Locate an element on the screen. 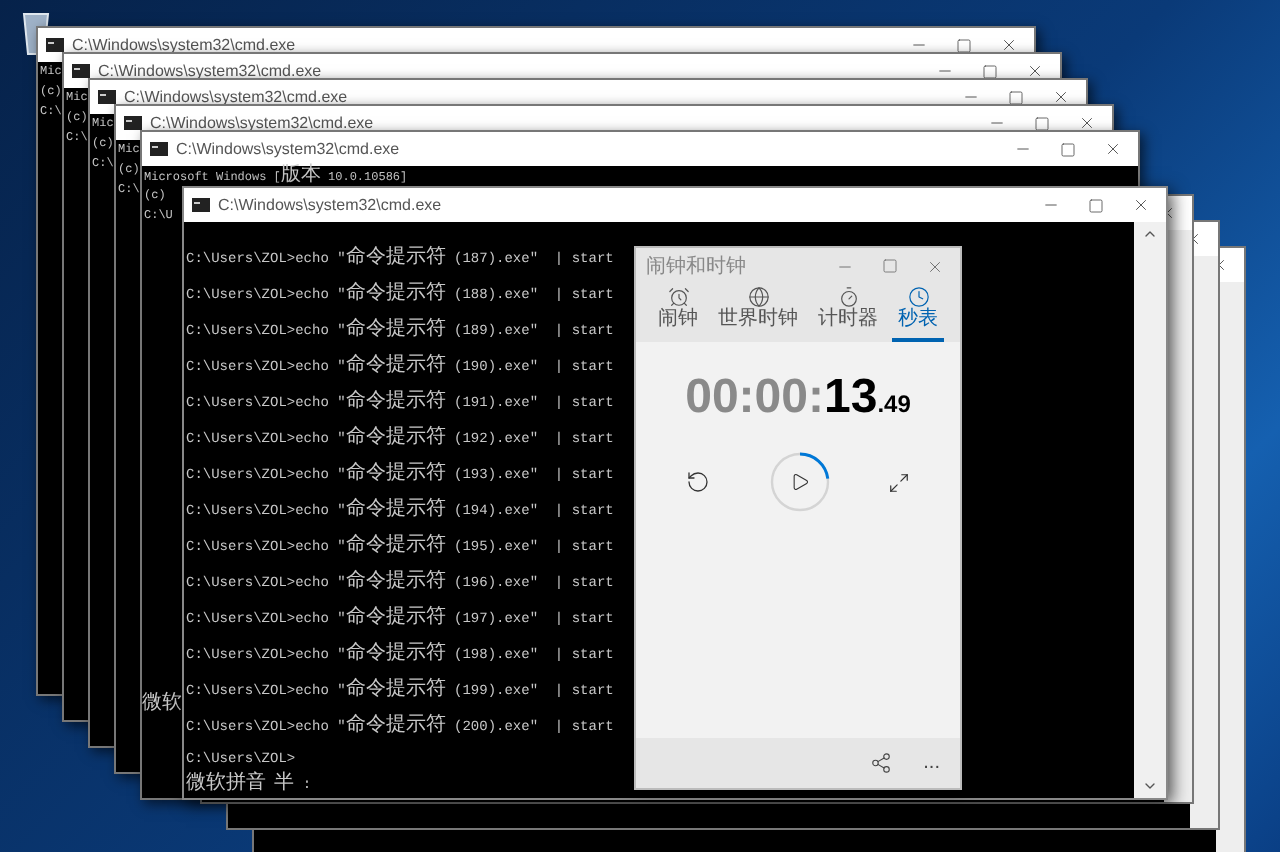 The width and height of the screenshot is (1280, 852). tab: 计时器 is located at coordinates (848, 313).